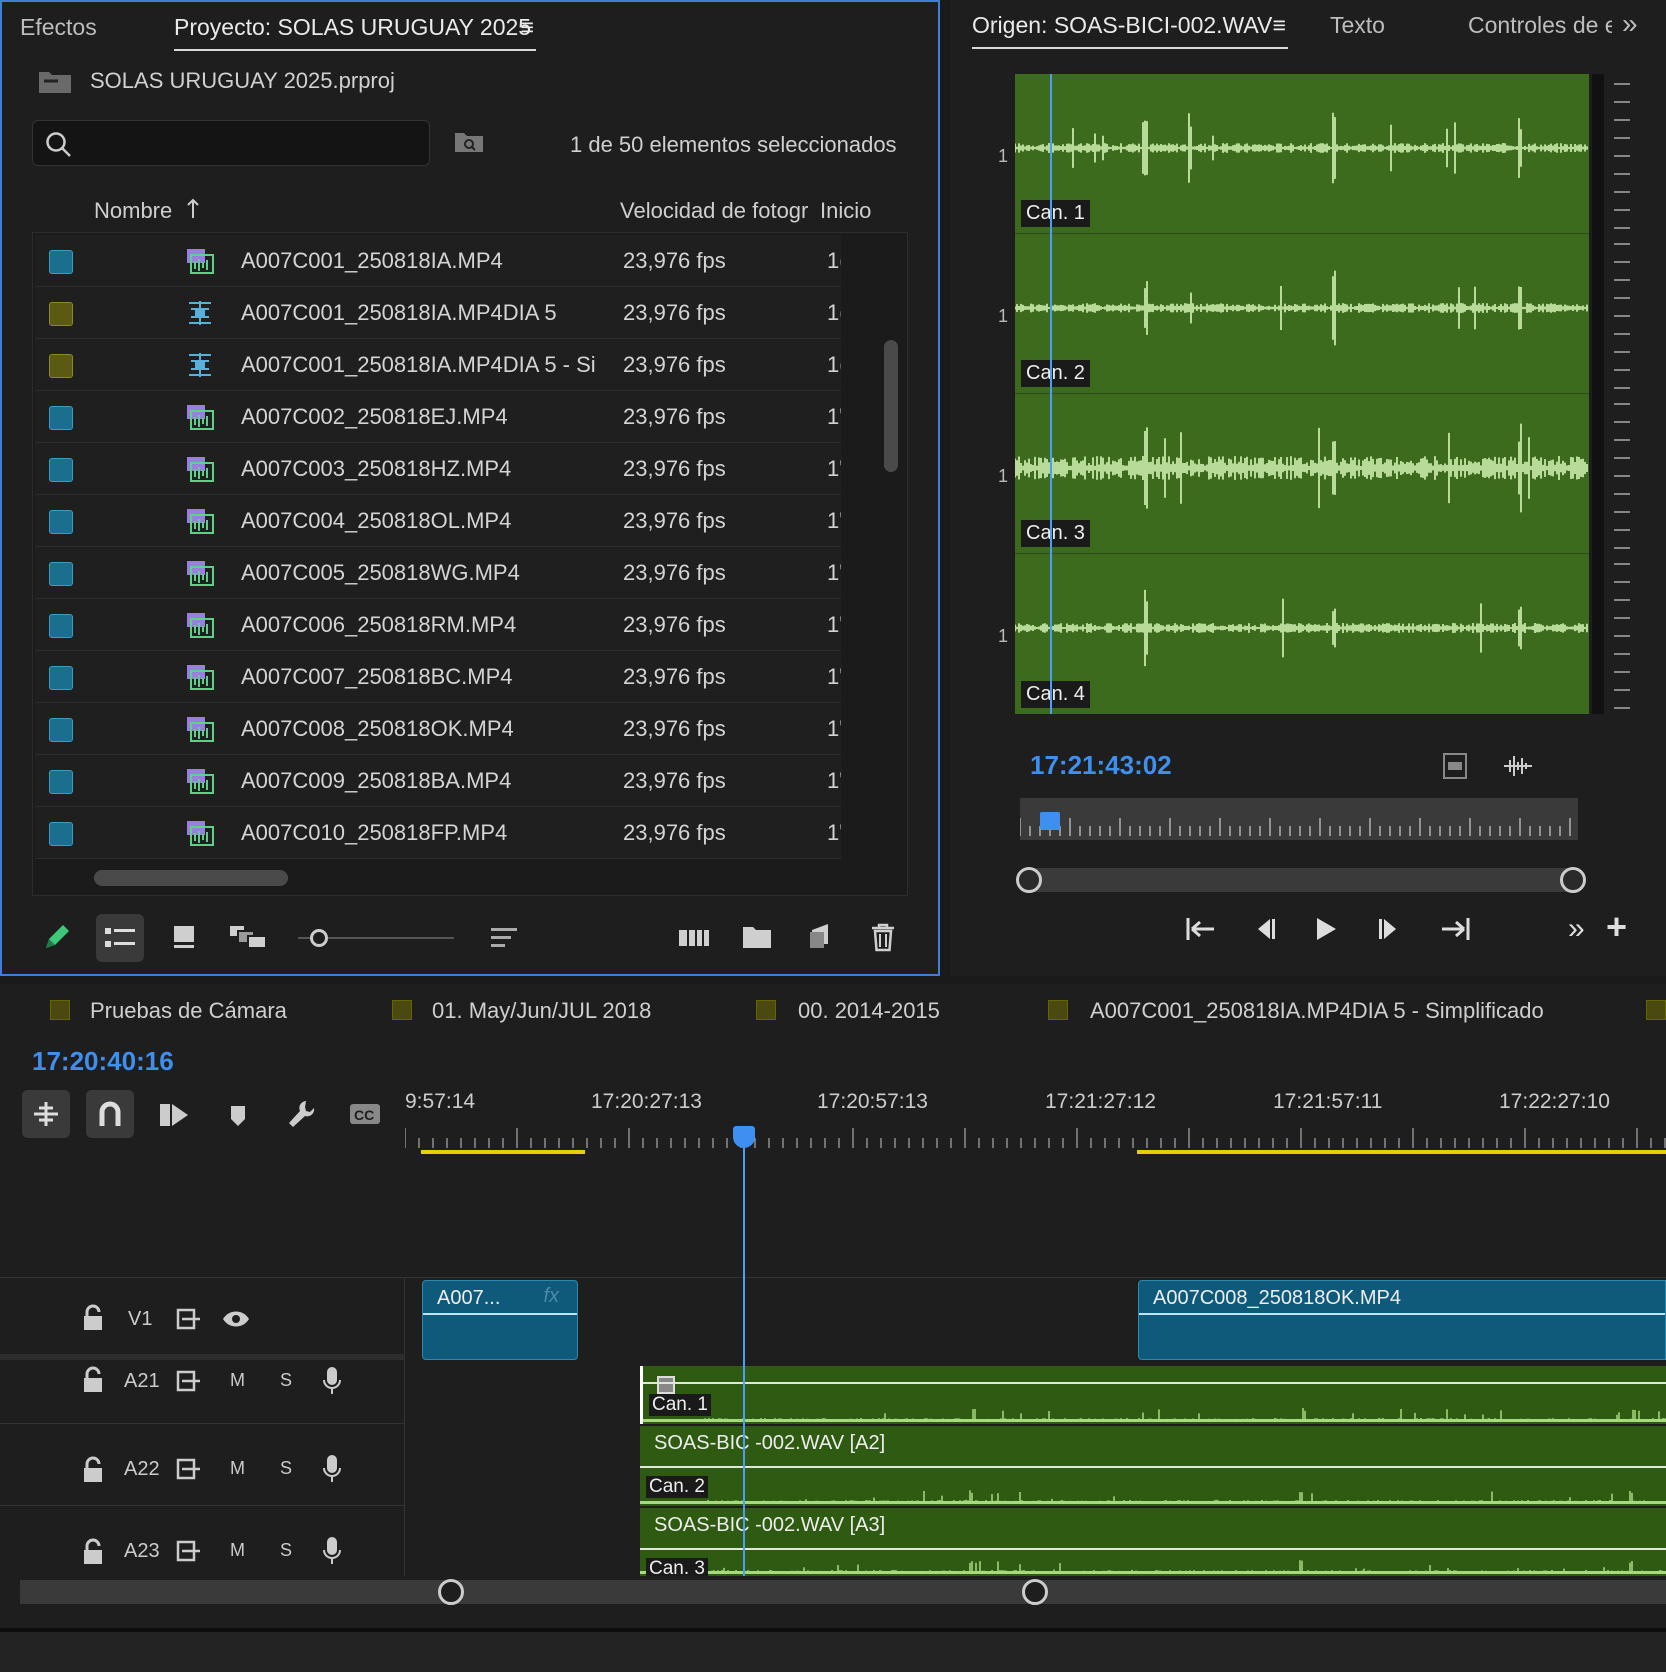 This screenshot has height=1672, width=1666. What do you see at coordinates (142, 1381) in the screenshot?
I see `track-a21-label: A21` at bounding box center [142, 1381].